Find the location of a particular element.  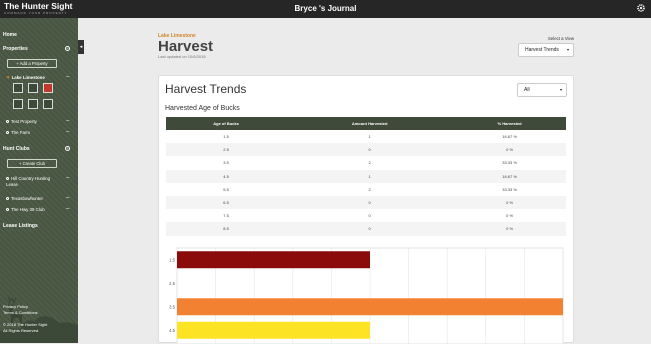

table-cell: 4.5 is located at coordinates (226, 176).